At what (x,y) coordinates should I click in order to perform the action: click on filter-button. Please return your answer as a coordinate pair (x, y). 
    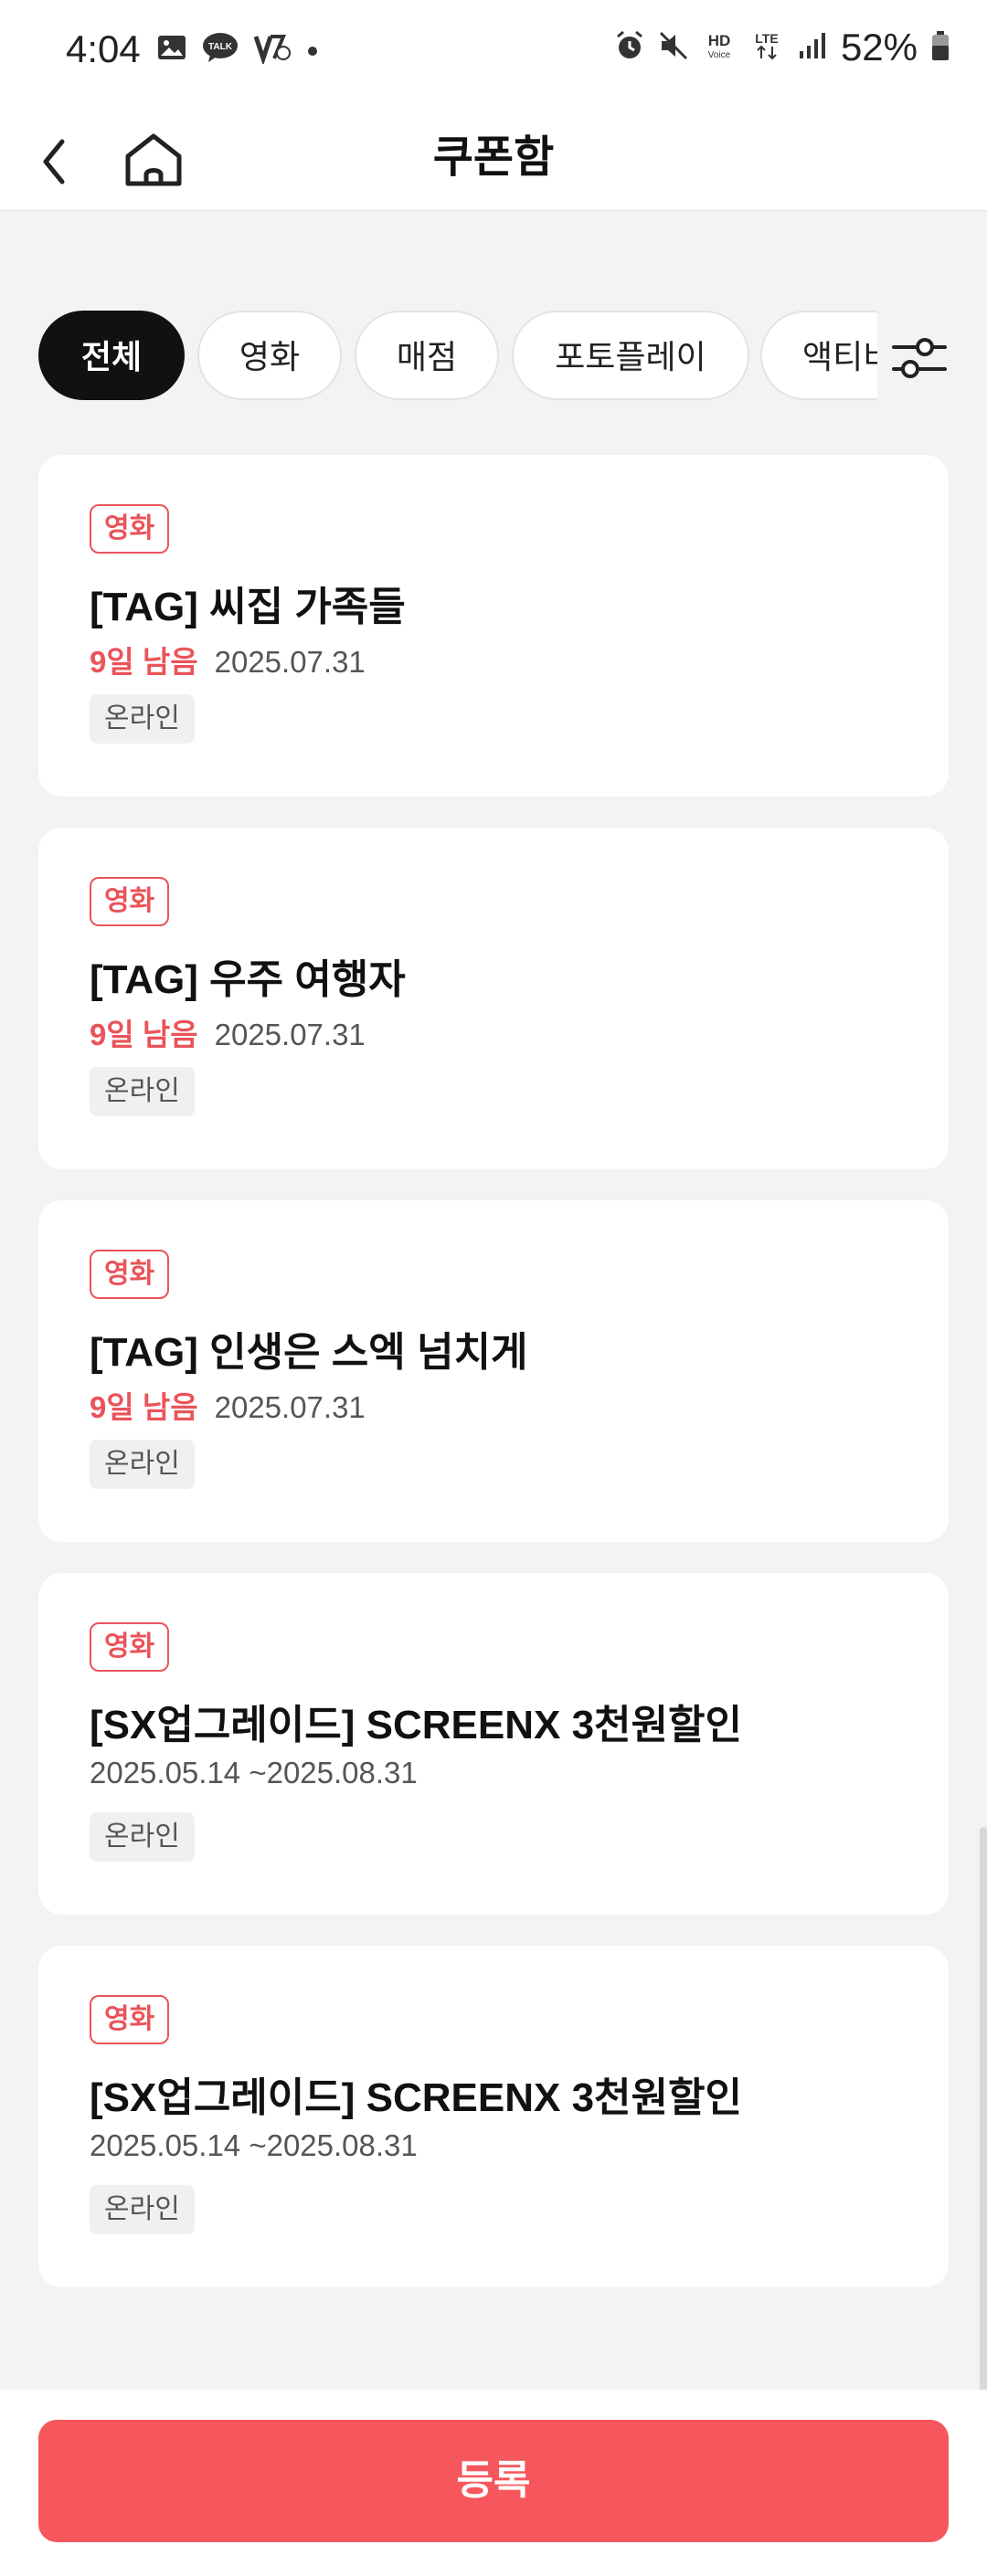
    Looking at the image, I should click on (919, 358).